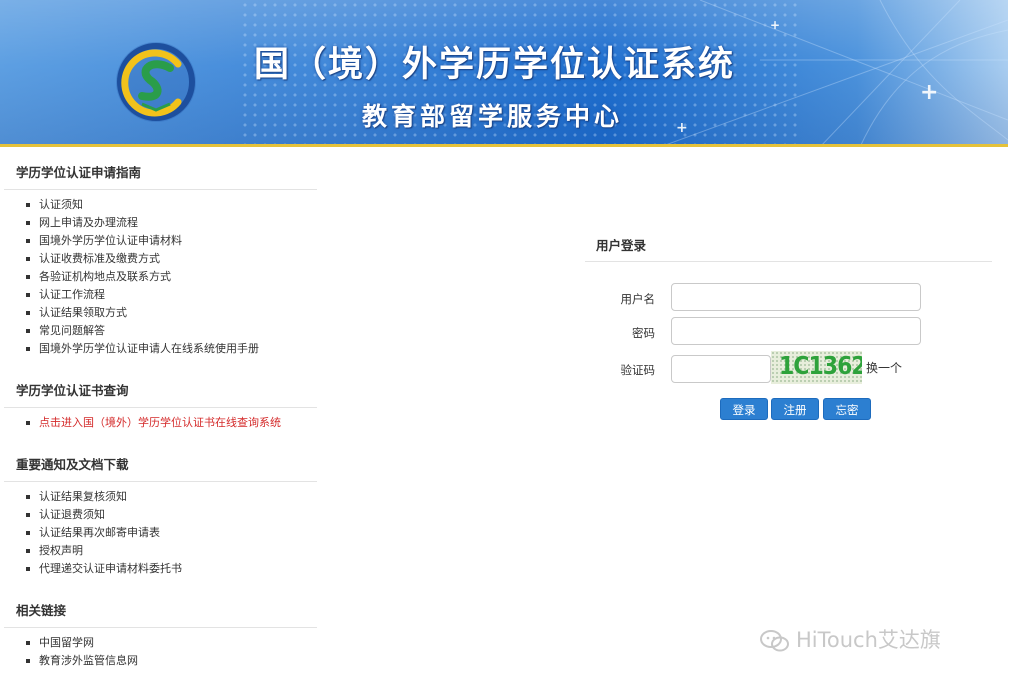 The image size is (1012, 683). I want to click on section-title: 相关链接, so click(41, 610).